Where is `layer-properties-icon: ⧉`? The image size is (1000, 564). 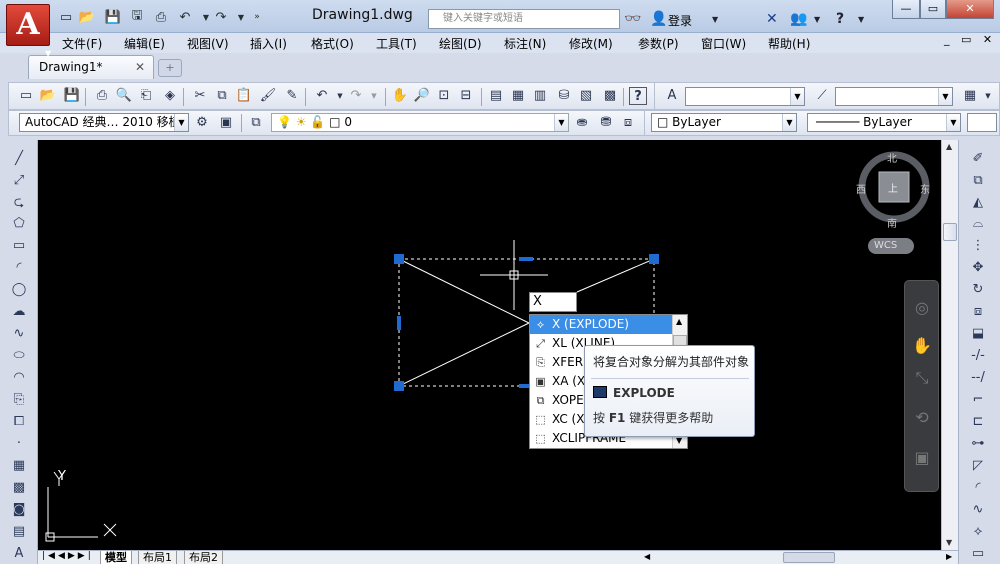 layer-properties-icon: ⧉ is located at coordinates (256, 123).